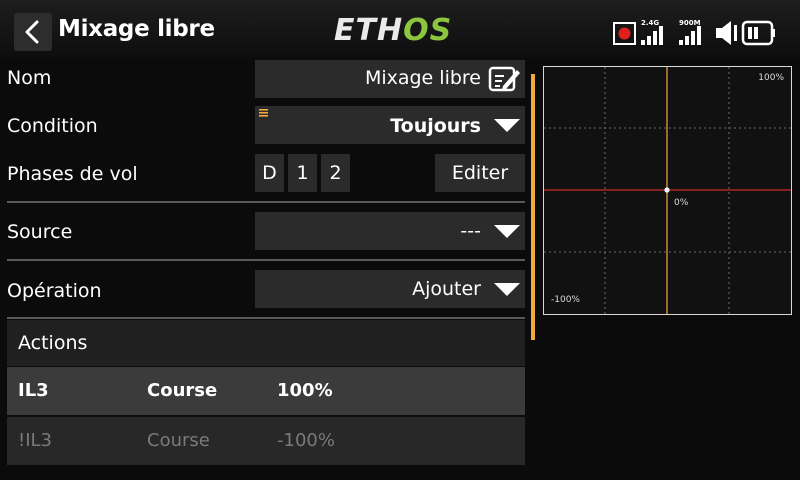 The image size is (800, 480). What do you see at coordinates (690, 32) in the screenshot?
I see `signal-900m-icon: 900M` at bounding box center [690, 32].